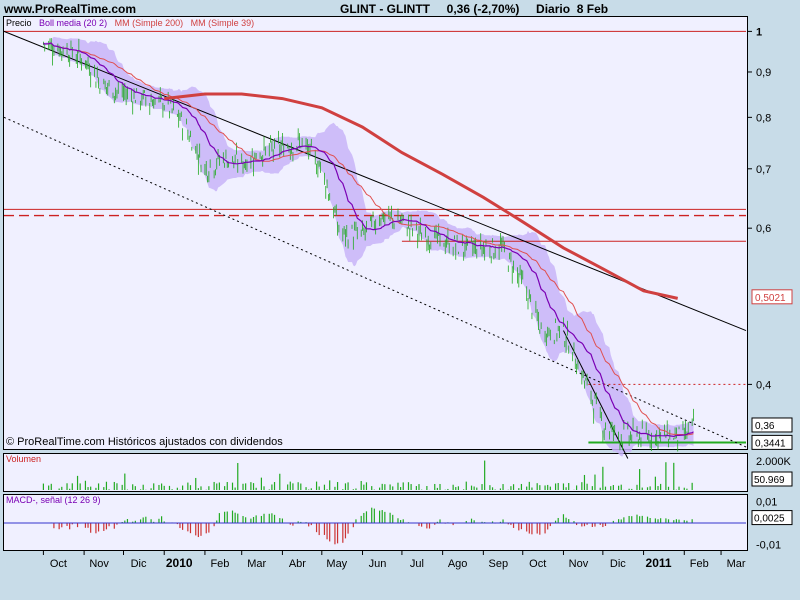 Image resolution: width=800 pixels, height=600 pixels. What do you see at coordinates (19, 23) in the screenshot?
I see `legend-price: Precio` at bounding box center [19, 23].